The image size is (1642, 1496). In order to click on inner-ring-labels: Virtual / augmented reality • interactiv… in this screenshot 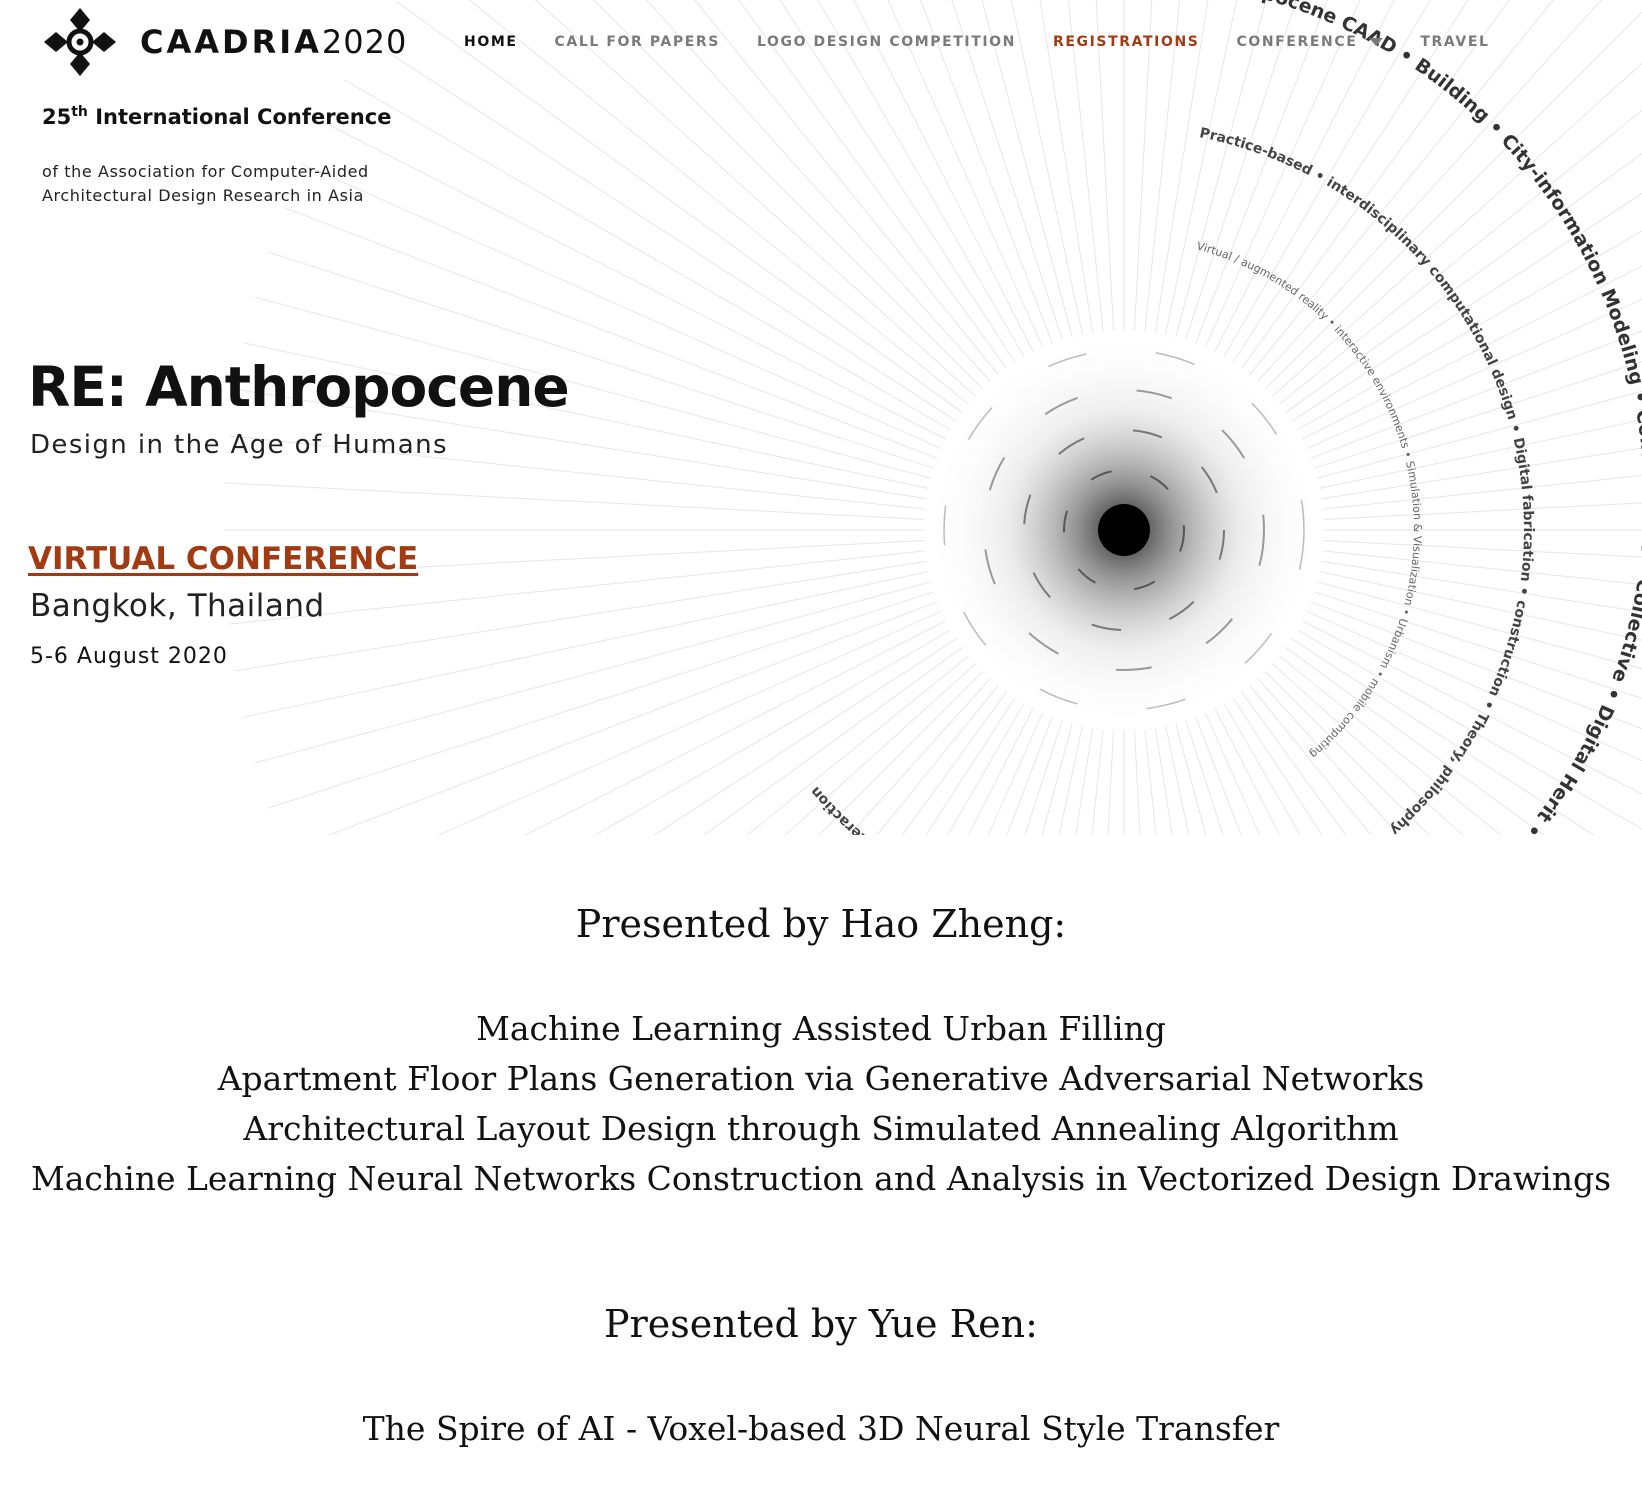, I will do `click(1309, 499)`.